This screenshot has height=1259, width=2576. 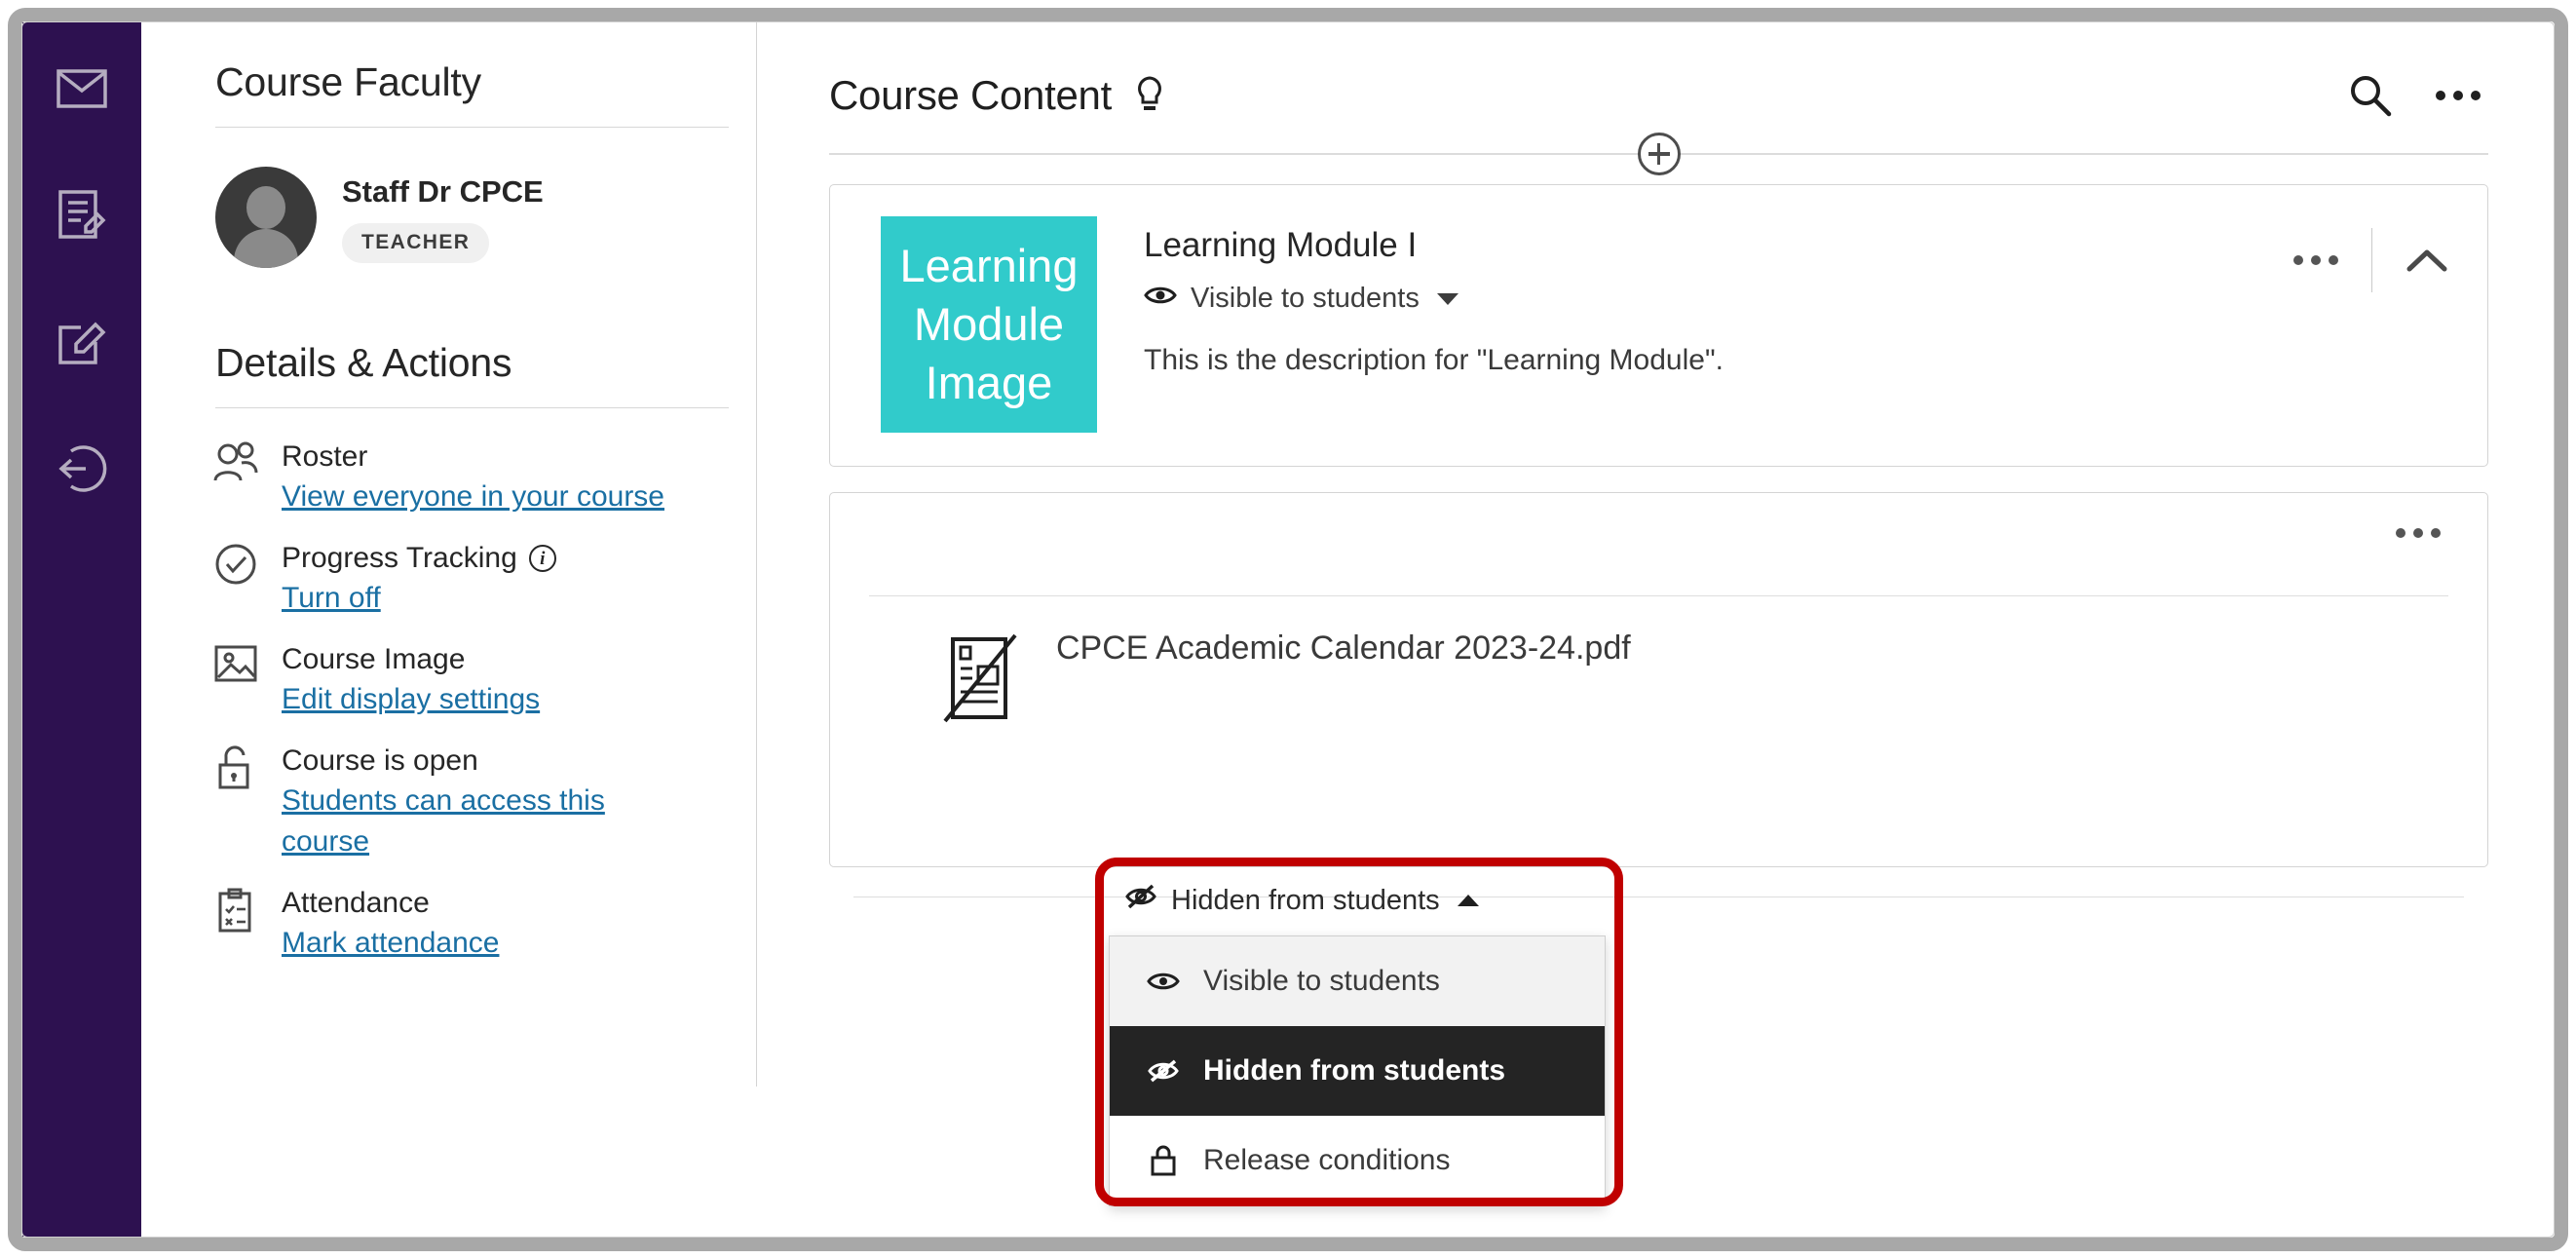 I want to click on lightbulb-icon, so click(x=1149, y=96).